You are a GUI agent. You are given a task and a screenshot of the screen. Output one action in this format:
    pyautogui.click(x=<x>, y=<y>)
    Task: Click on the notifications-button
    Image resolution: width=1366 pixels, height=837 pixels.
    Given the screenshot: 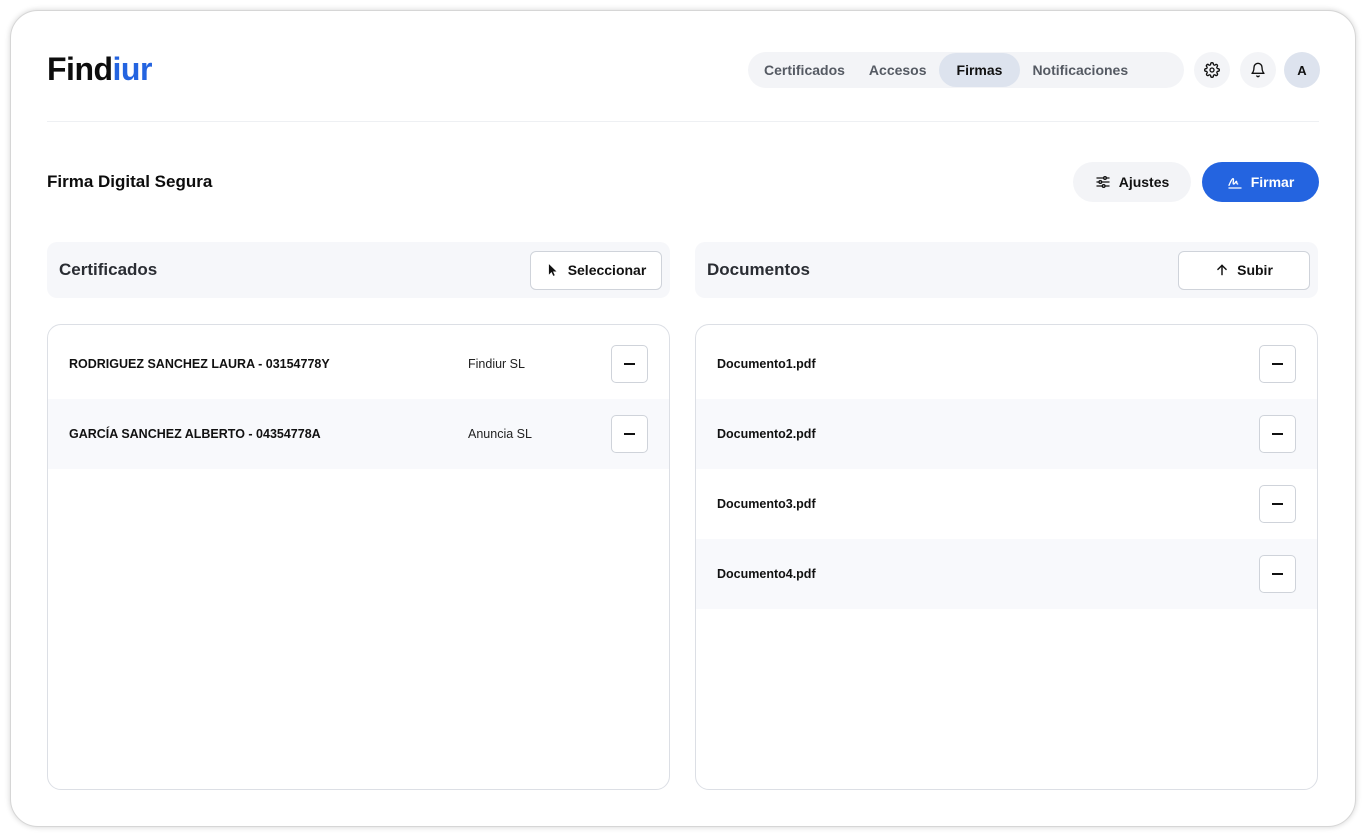 What is the action you would take?
    pyautogui.click(x=1258, y=70)
    